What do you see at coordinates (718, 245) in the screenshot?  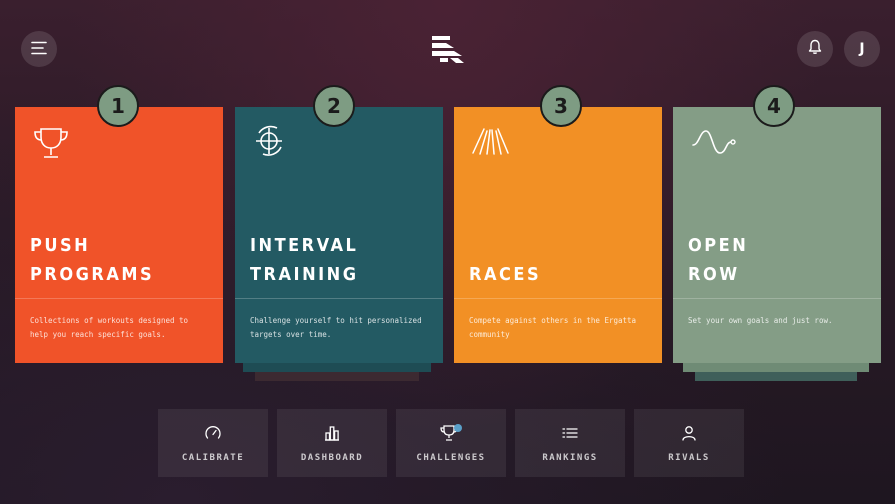 I see `card-title-line1: OPEN` at bounding box center [718, 245].